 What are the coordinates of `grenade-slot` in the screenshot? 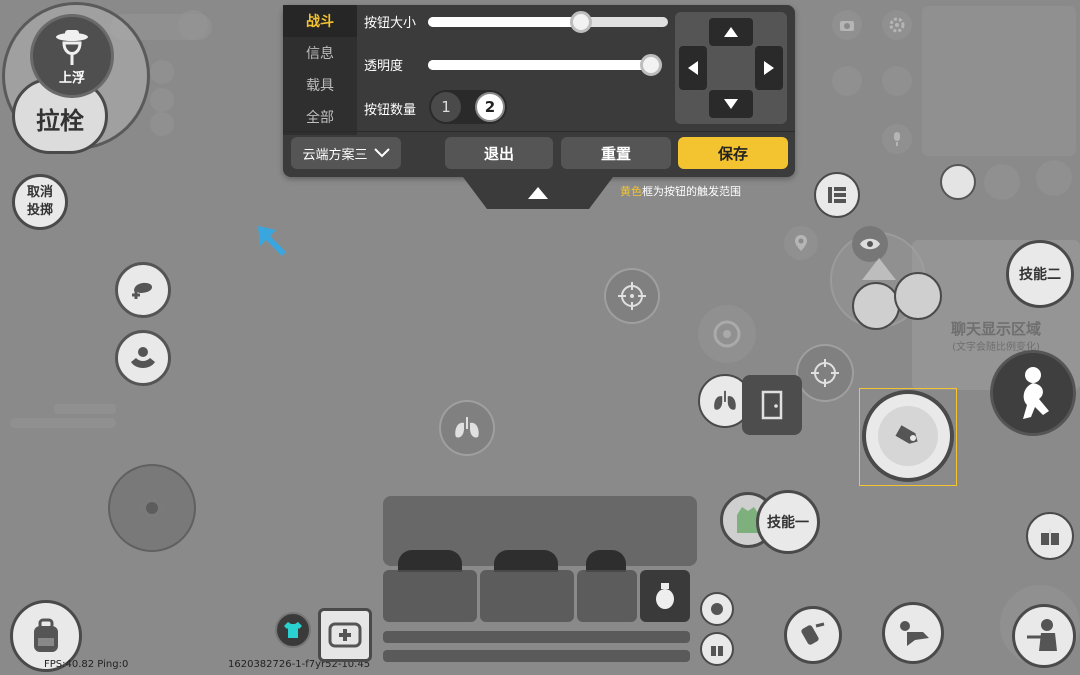 It's located at (665, 596).